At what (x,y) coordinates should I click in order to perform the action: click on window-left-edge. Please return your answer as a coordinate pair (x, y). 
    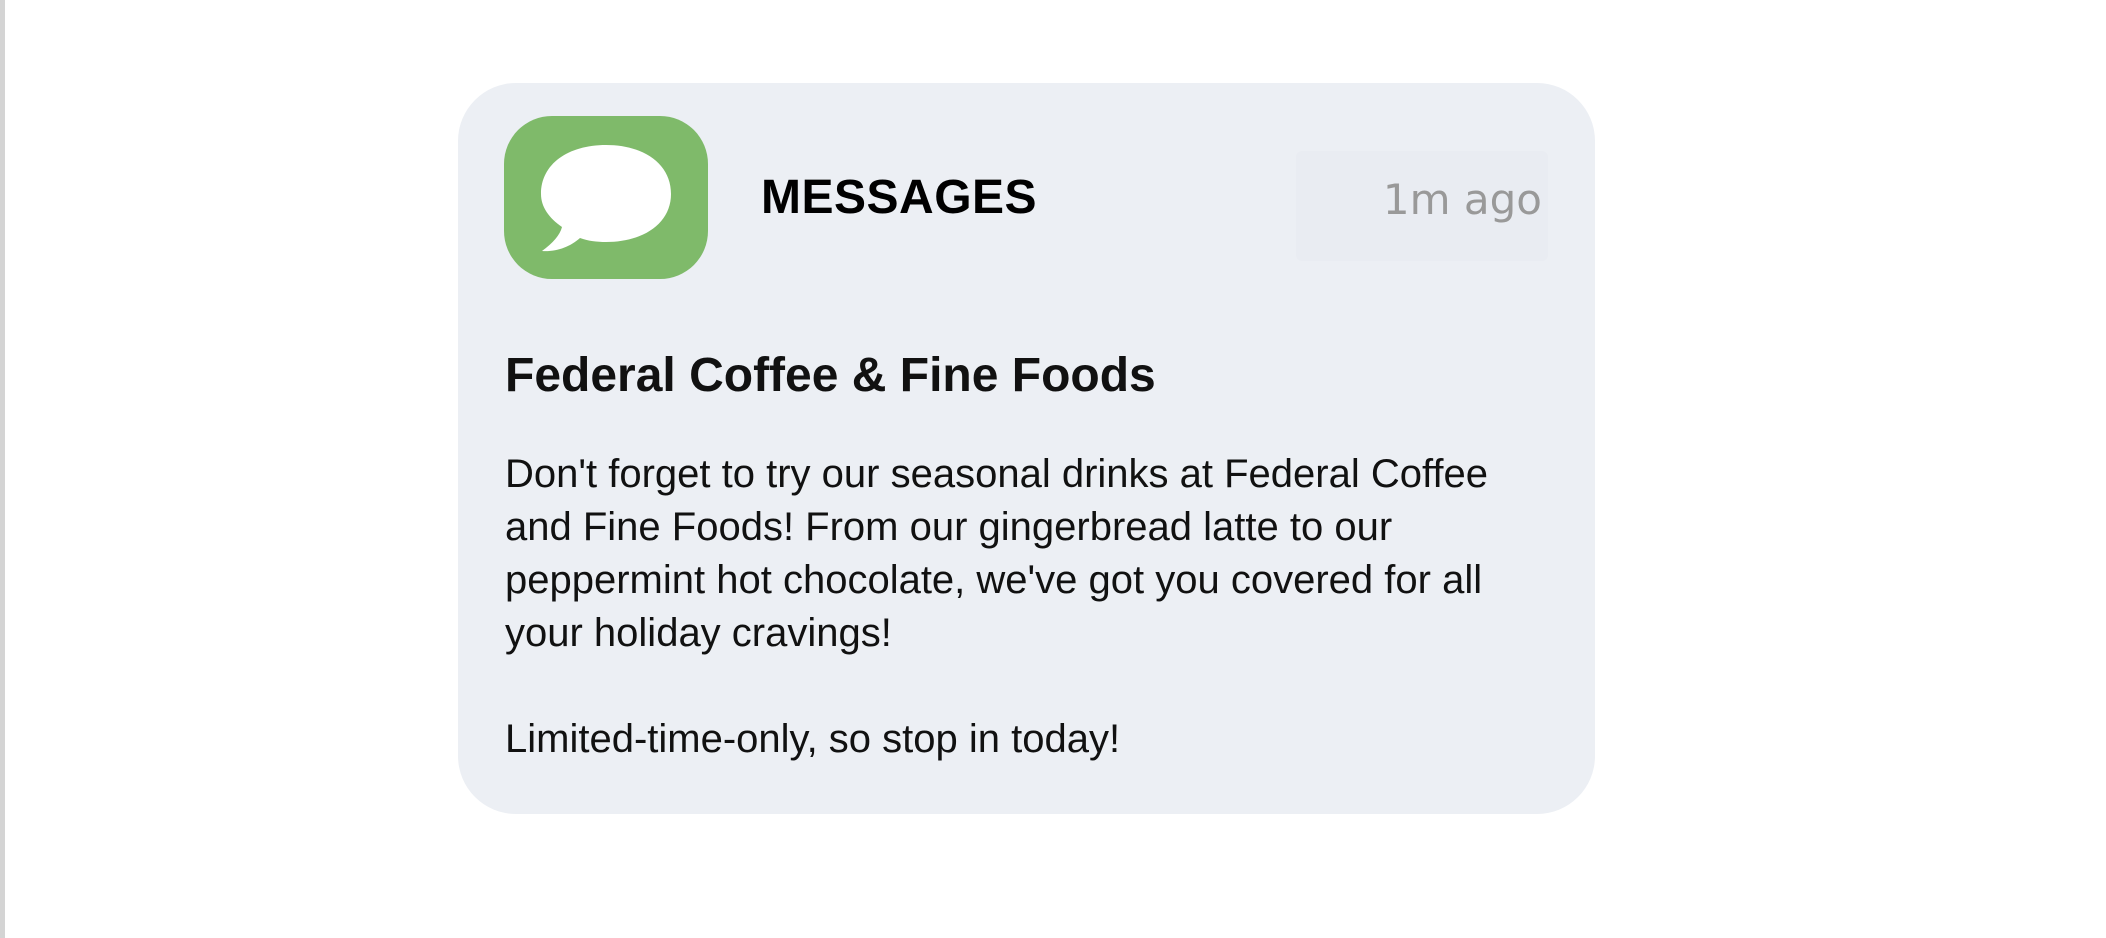
    Looking at the image, I should click on (2, 469).